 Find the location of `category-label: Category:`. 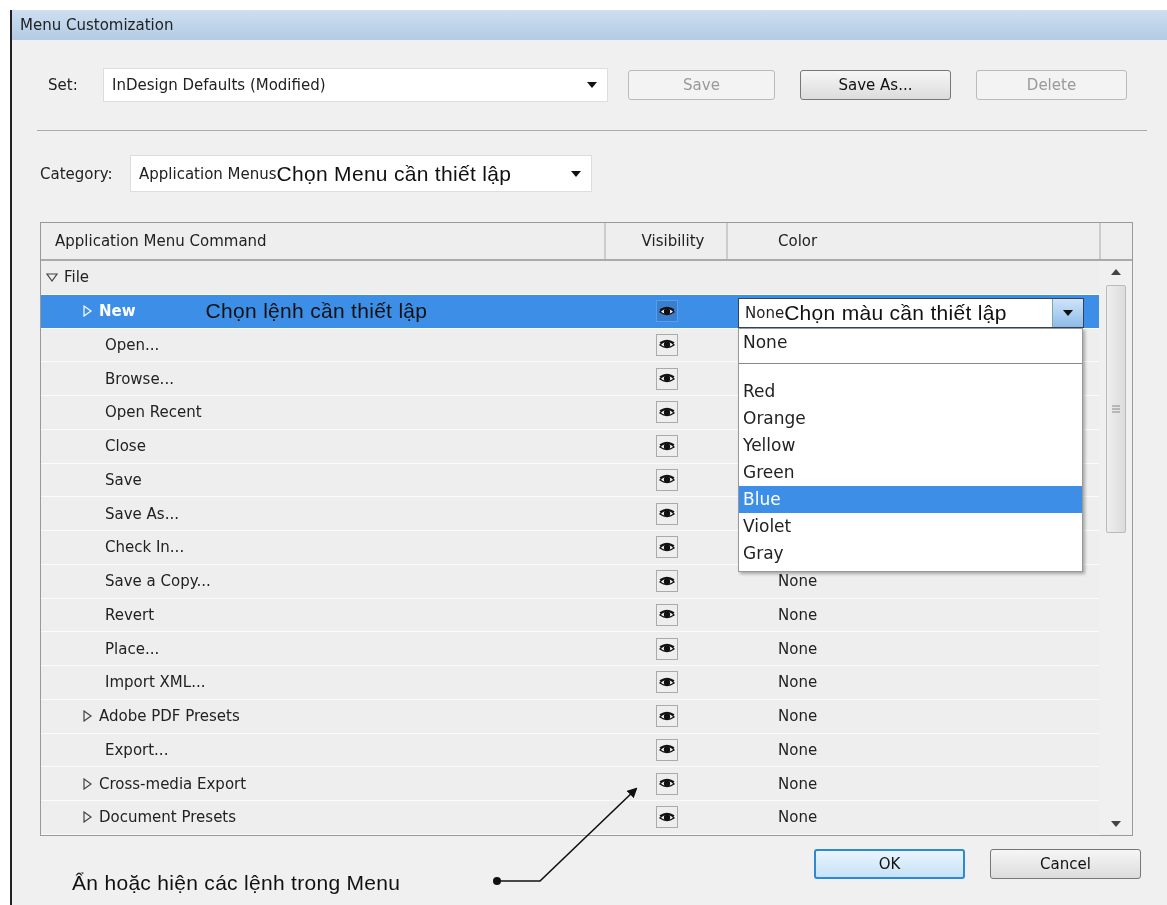

category-label: Category: is located at coordinates (77, 173).